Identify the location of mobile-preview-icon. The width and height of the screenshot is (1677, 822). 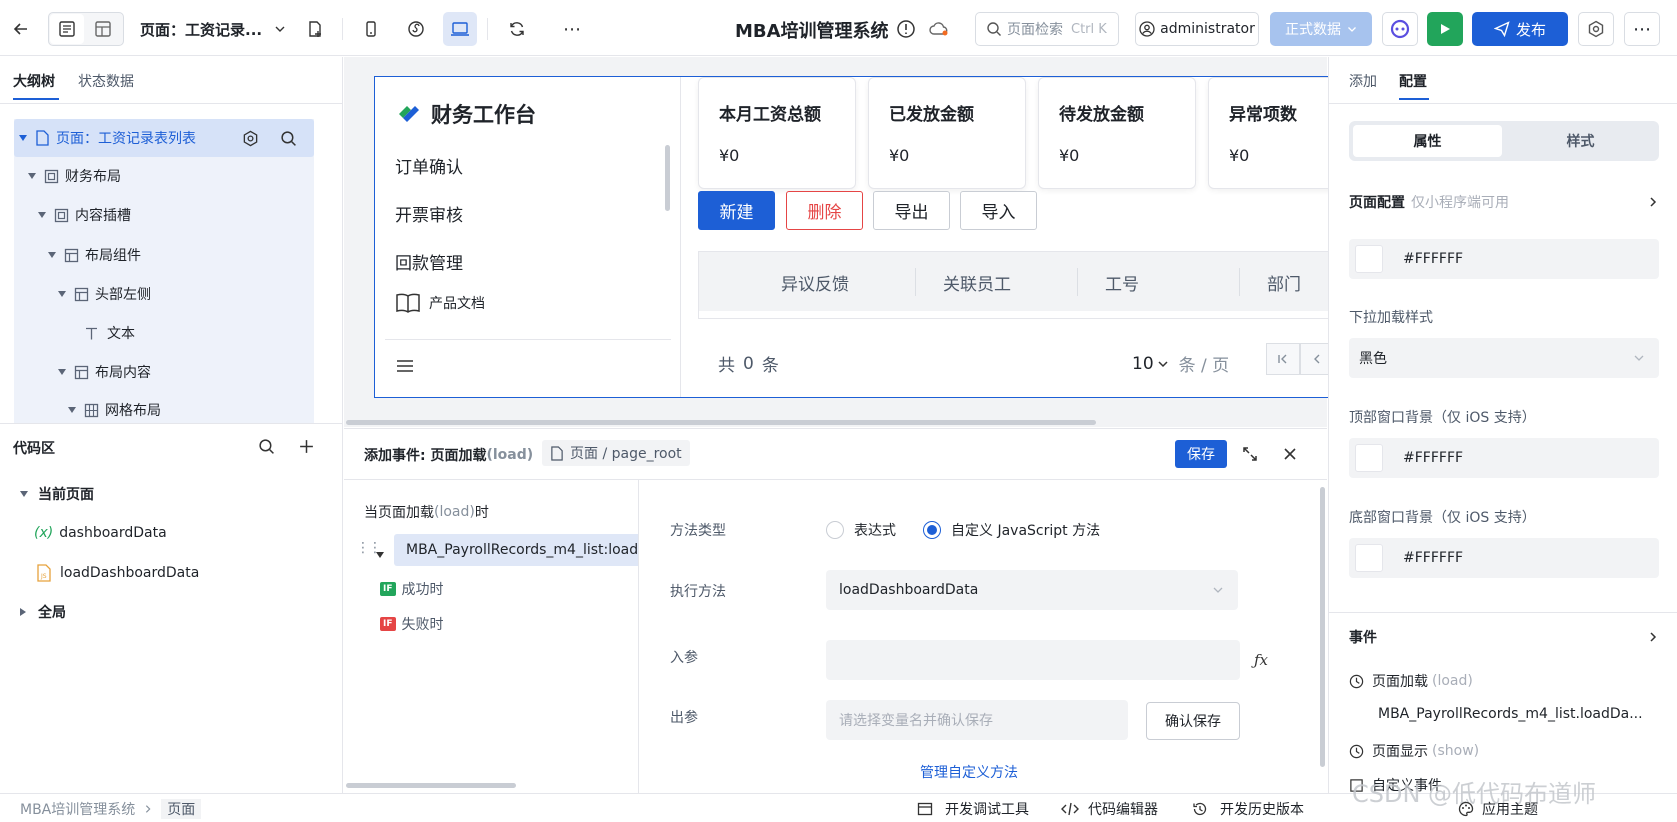
(371, 29).